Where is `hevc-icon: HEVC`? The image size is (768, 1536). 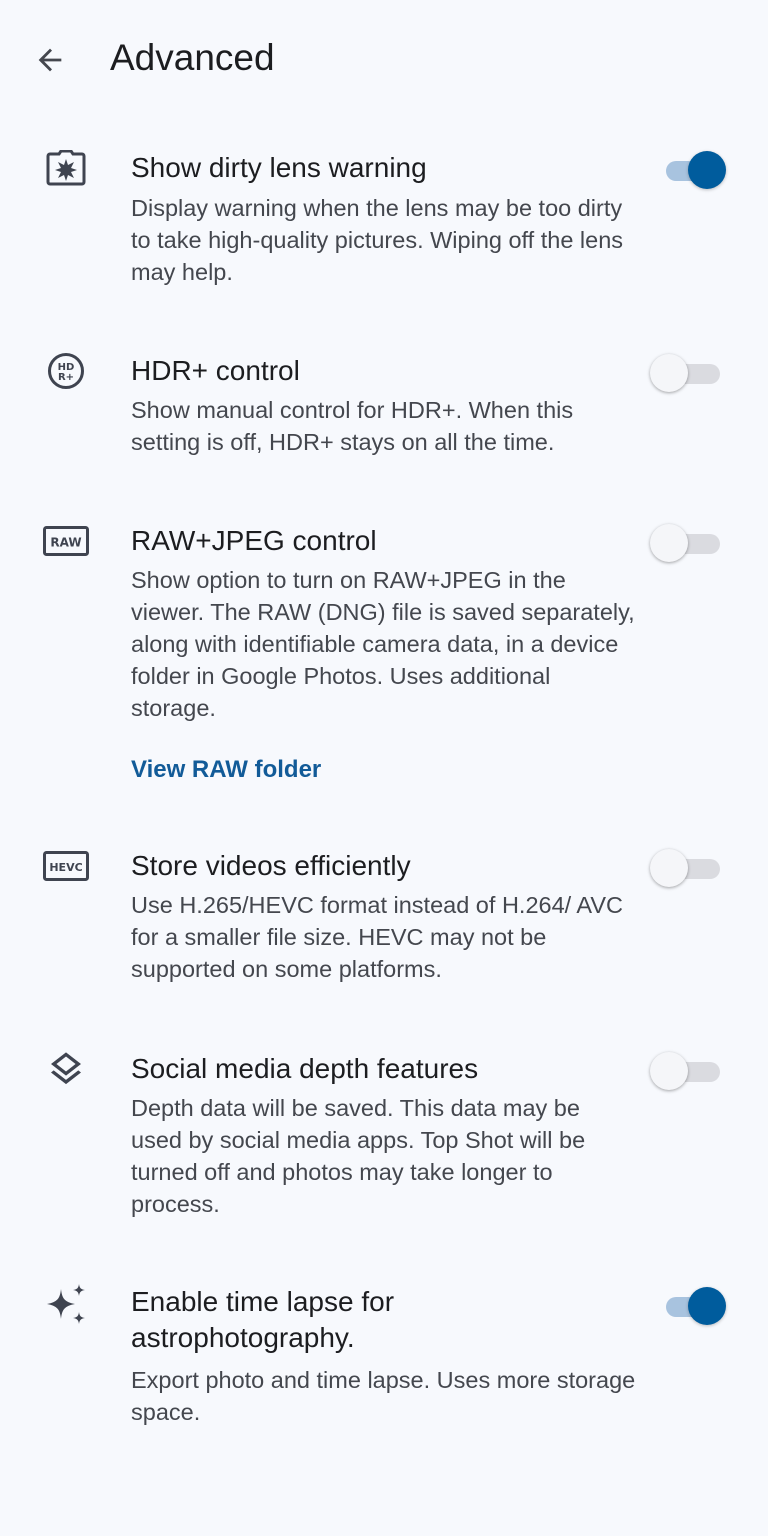 hevc-icon: HEVC is located at coordinates (66, 866).